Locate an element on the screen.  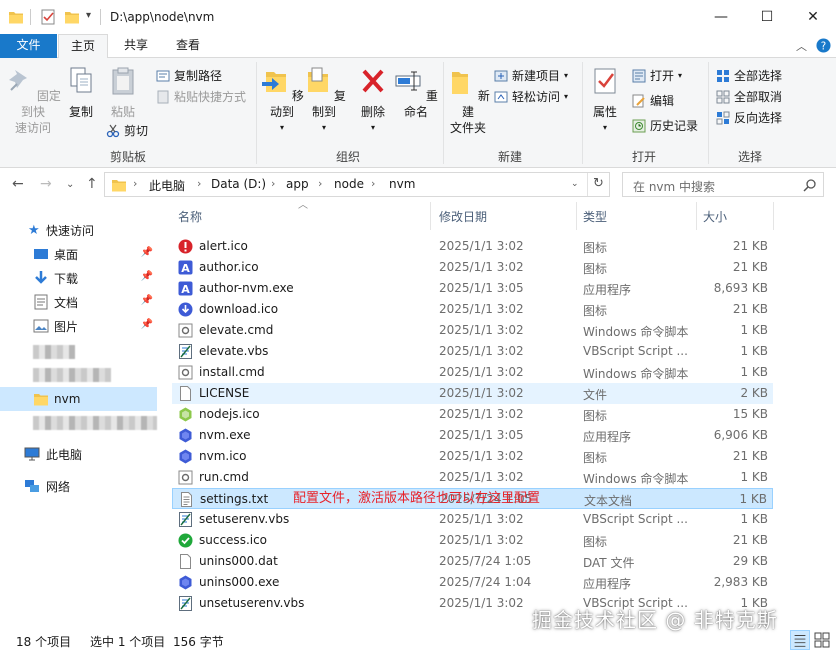
select-all-button: 全部选择 is located at coordinates (749, 76).